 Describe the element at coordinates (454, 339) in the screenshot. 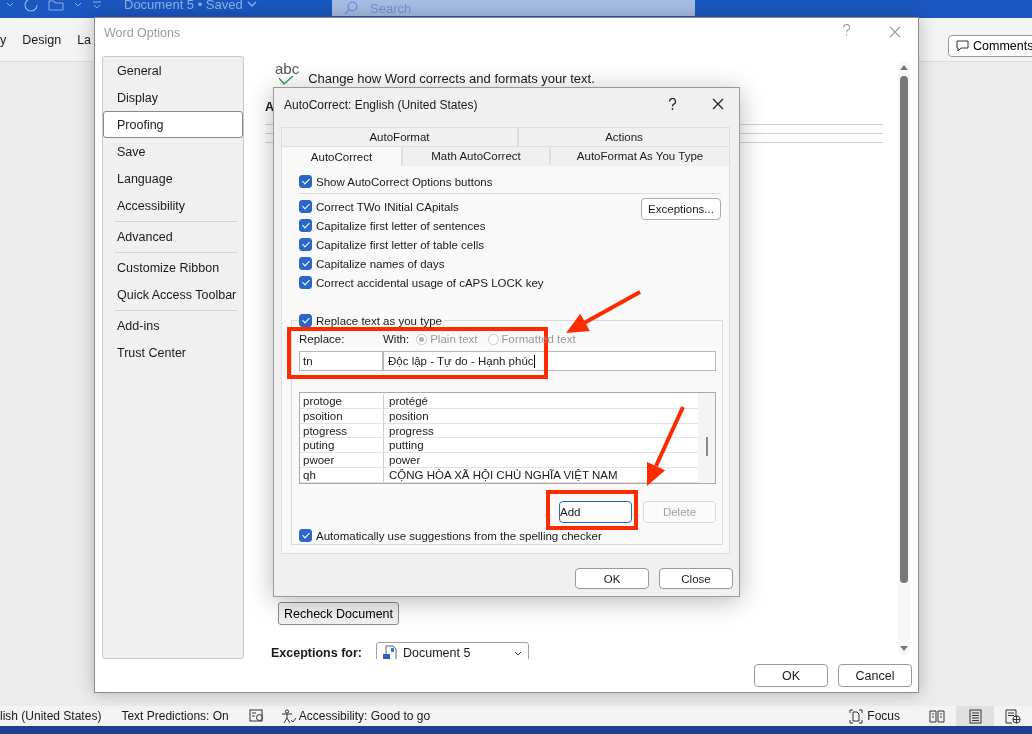

I see `radio-label: Plain text` at that location.